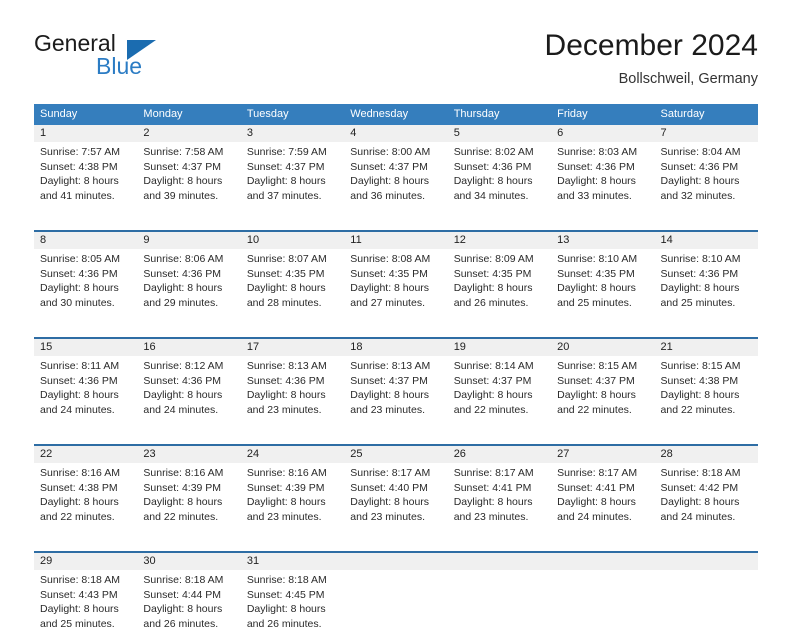 This screenshot has width=792, height=643. I want to click on day-number: 22, so click(85, 454).